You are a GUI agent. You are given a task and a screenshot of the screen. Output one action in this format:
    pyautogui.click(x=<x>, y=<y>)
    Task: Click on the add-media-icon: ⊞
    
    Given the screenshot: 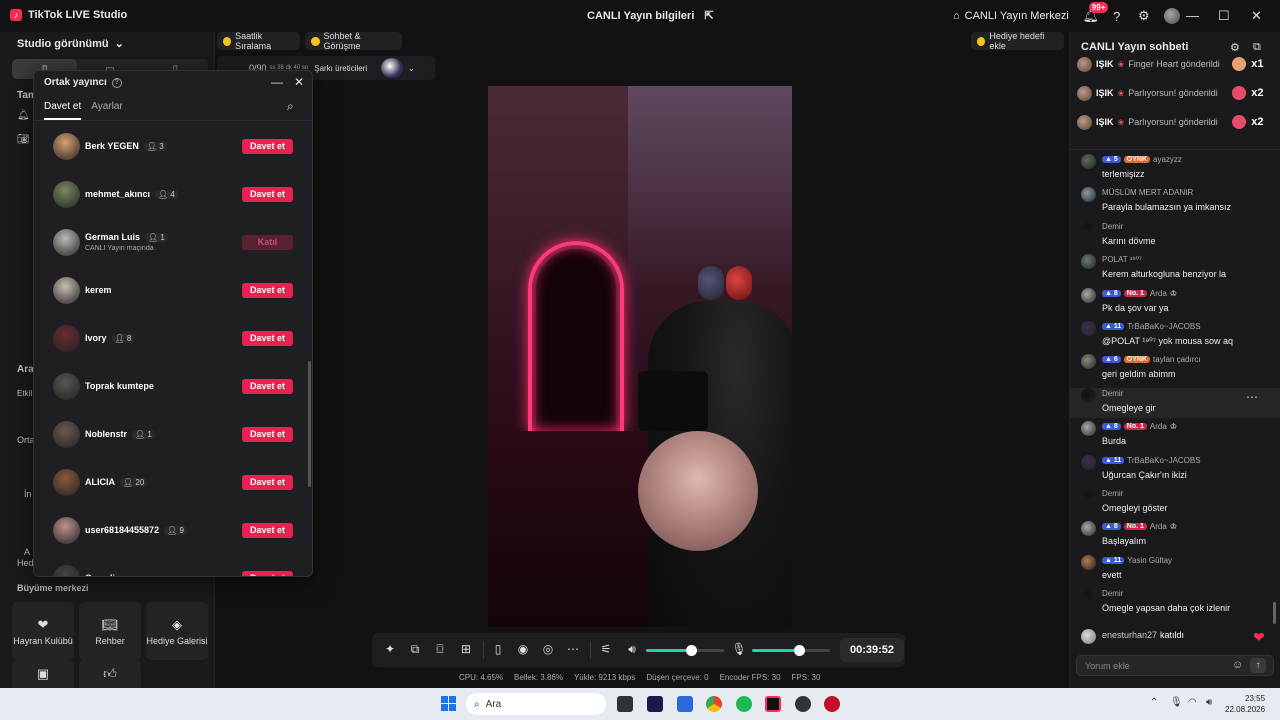 What is the action you would take?
    pyautogui.click(x=466, y=649)
    